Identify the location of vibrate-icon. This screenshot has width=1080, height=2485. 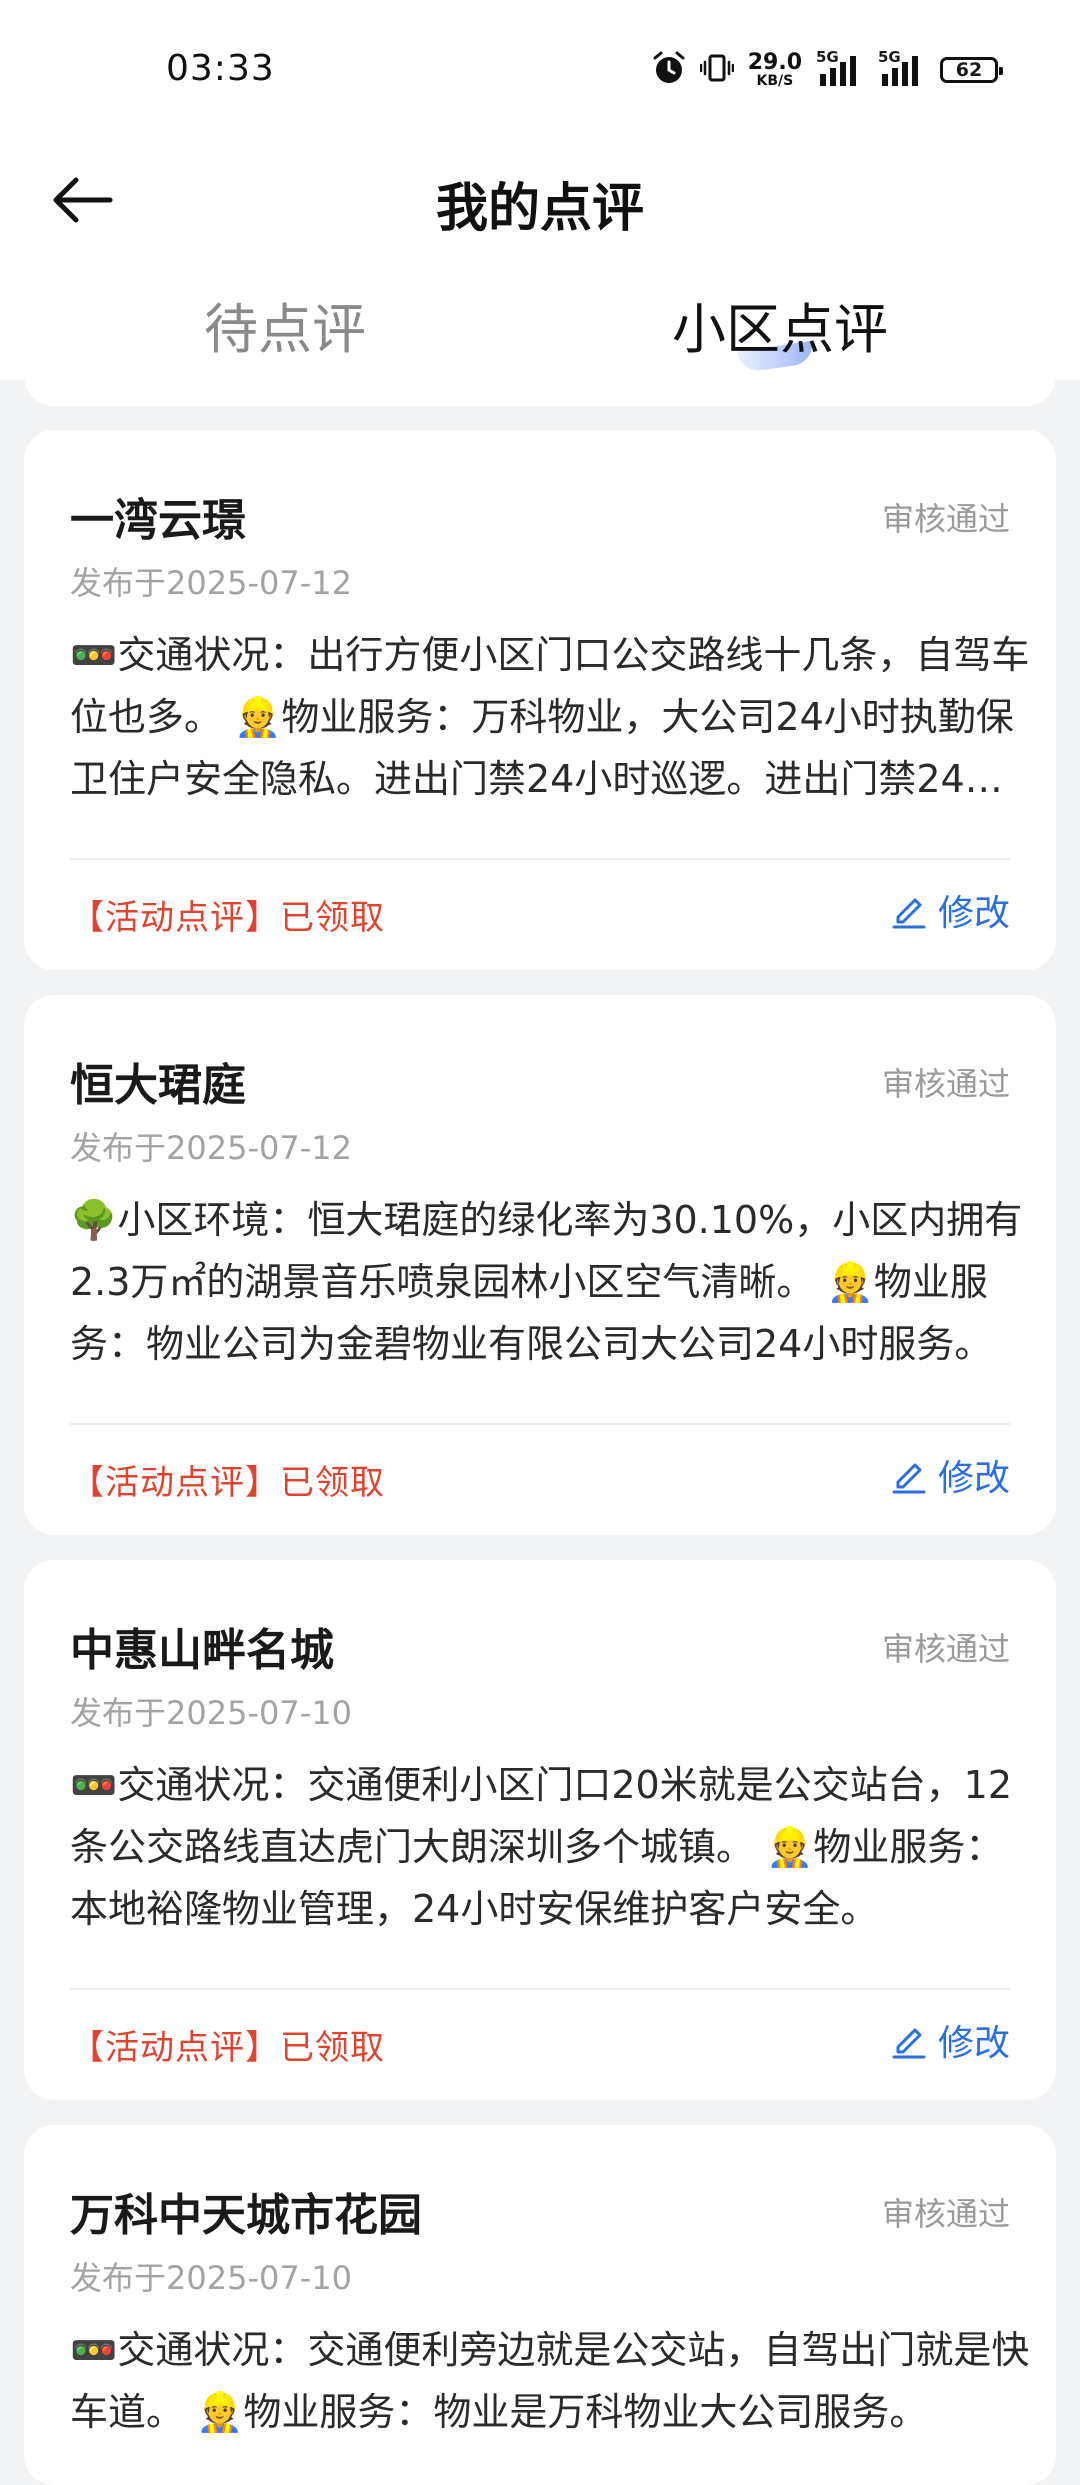
(716, 70).